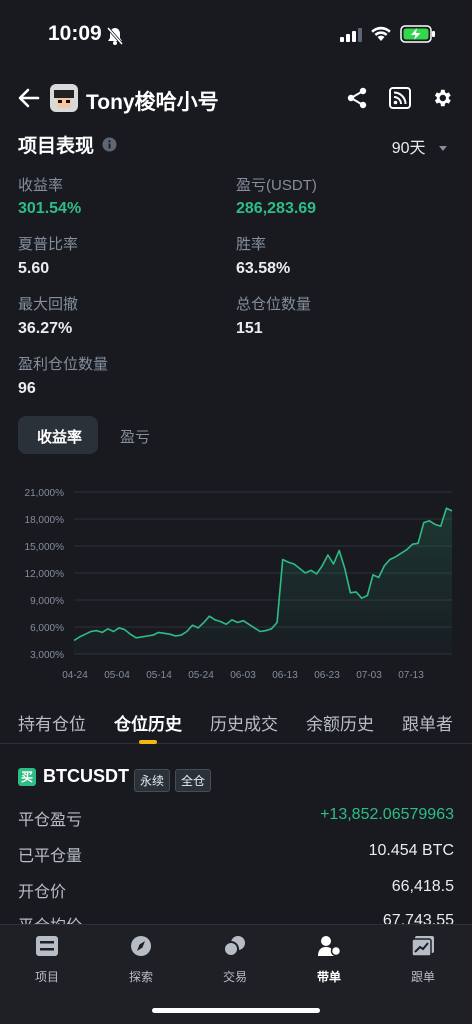  What do you see at coordinates (423, 960) in the screenshot?
I see `nav-item-copy: 跟单` at bounding box center [423, 960].